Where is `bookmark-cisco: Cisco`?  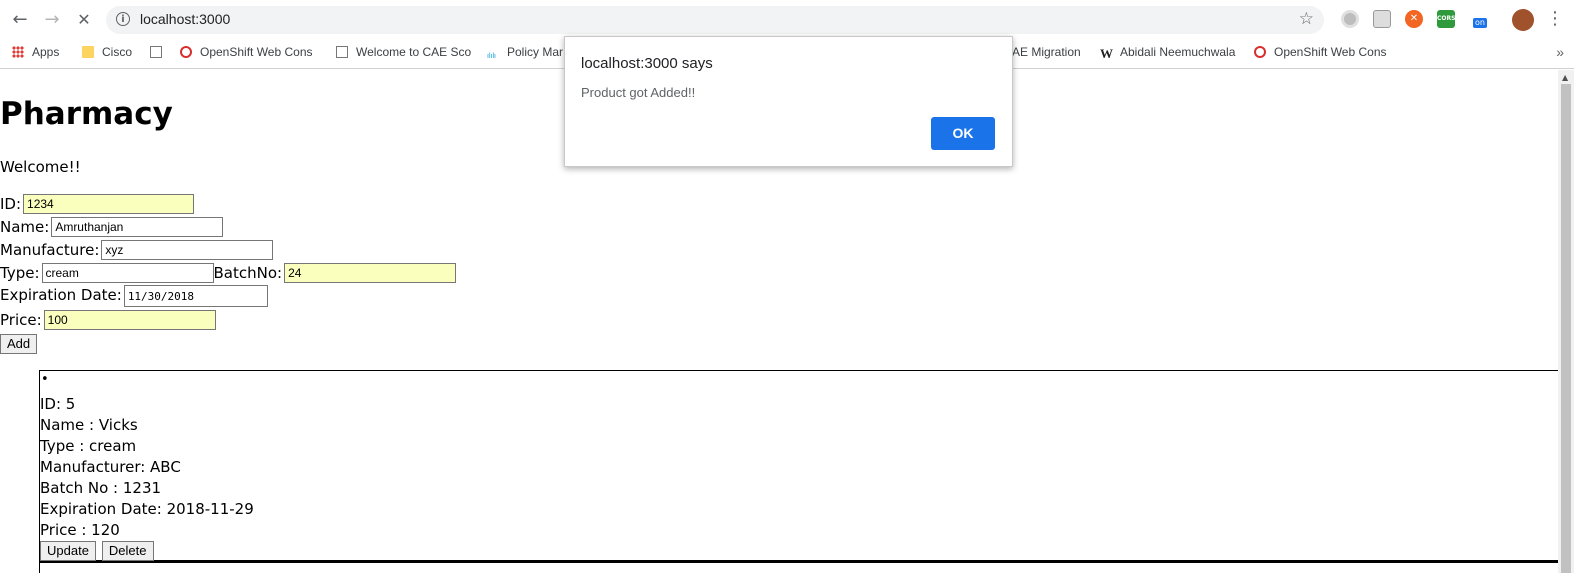 bookmark-cisco: Cisco is located at coordinates (107, 52).